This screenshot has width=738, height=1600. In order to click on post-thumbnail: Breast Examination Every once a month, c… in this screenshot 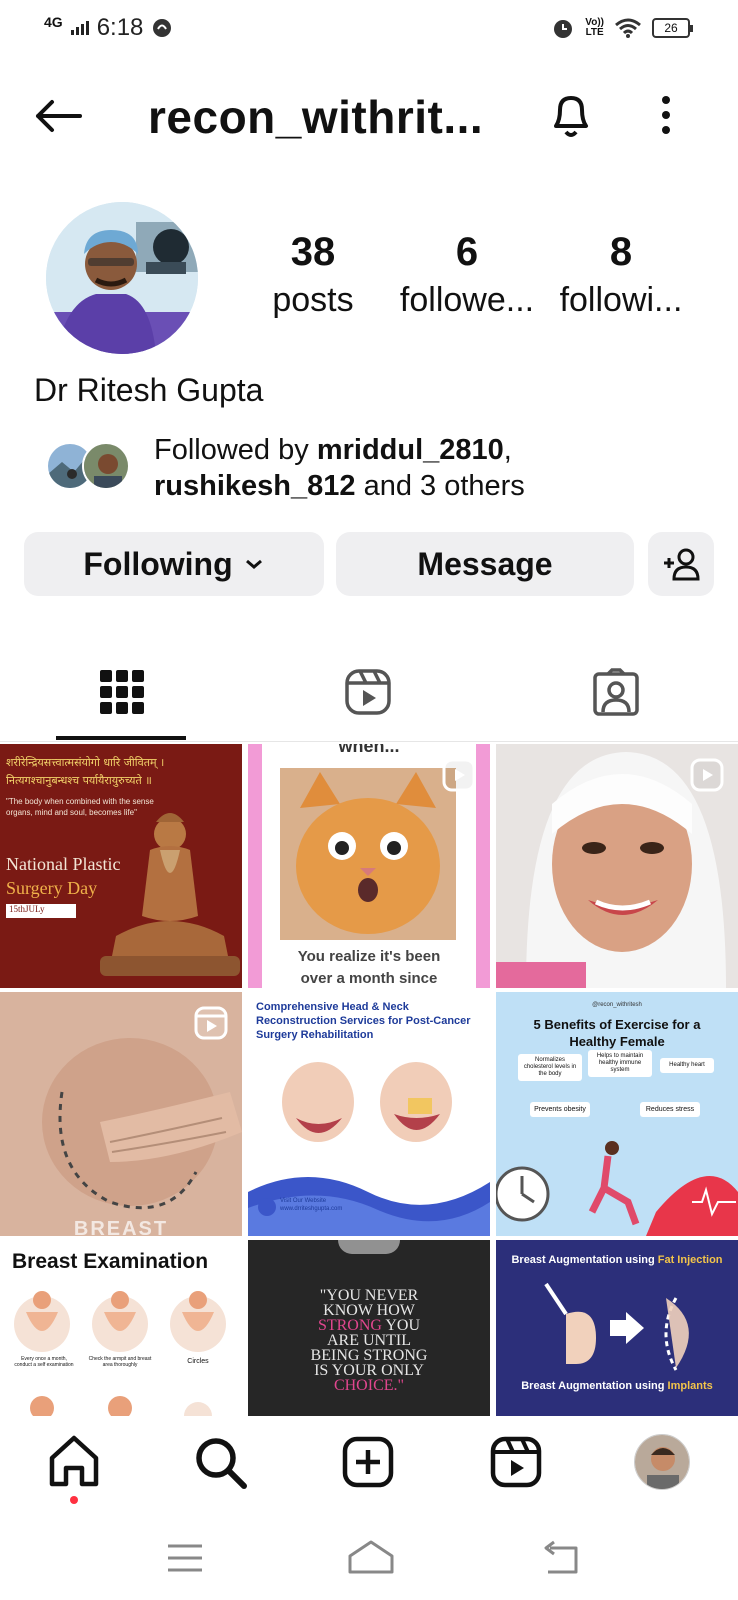, I will do `click(121, 1328)`.